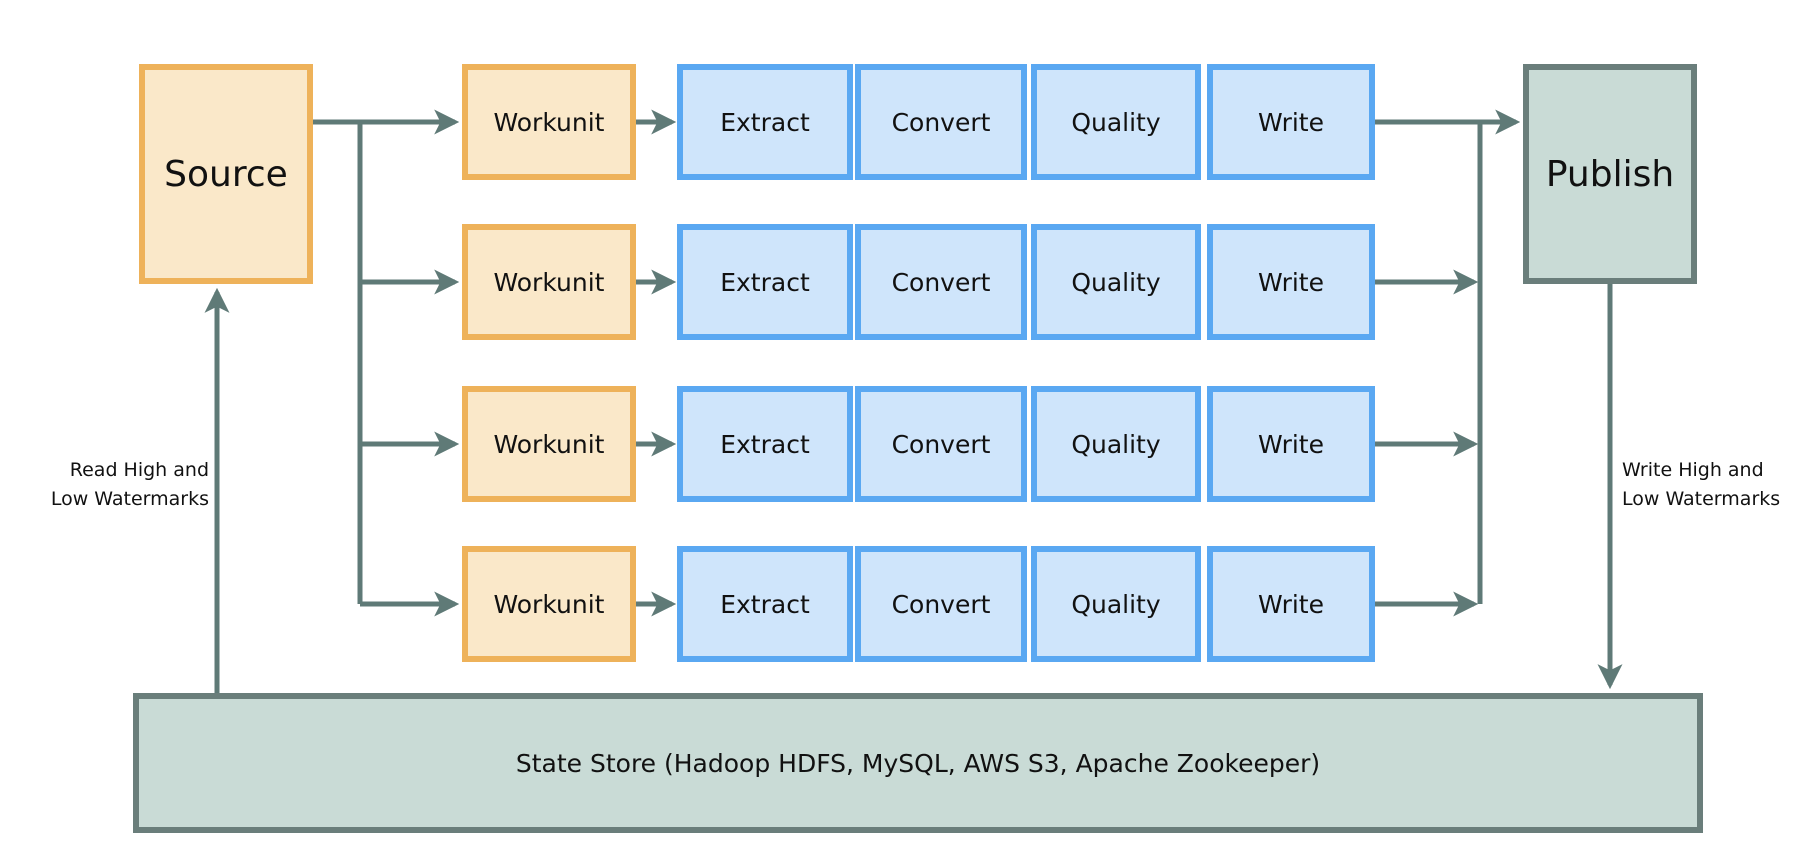 This screenshot has height=864, width=1820. What do you see at coordinates (1701, 485) in the screenshot?
I see `write-watermarks-label: Write High and Low Watermarks` at bounding box center [1701, 485].